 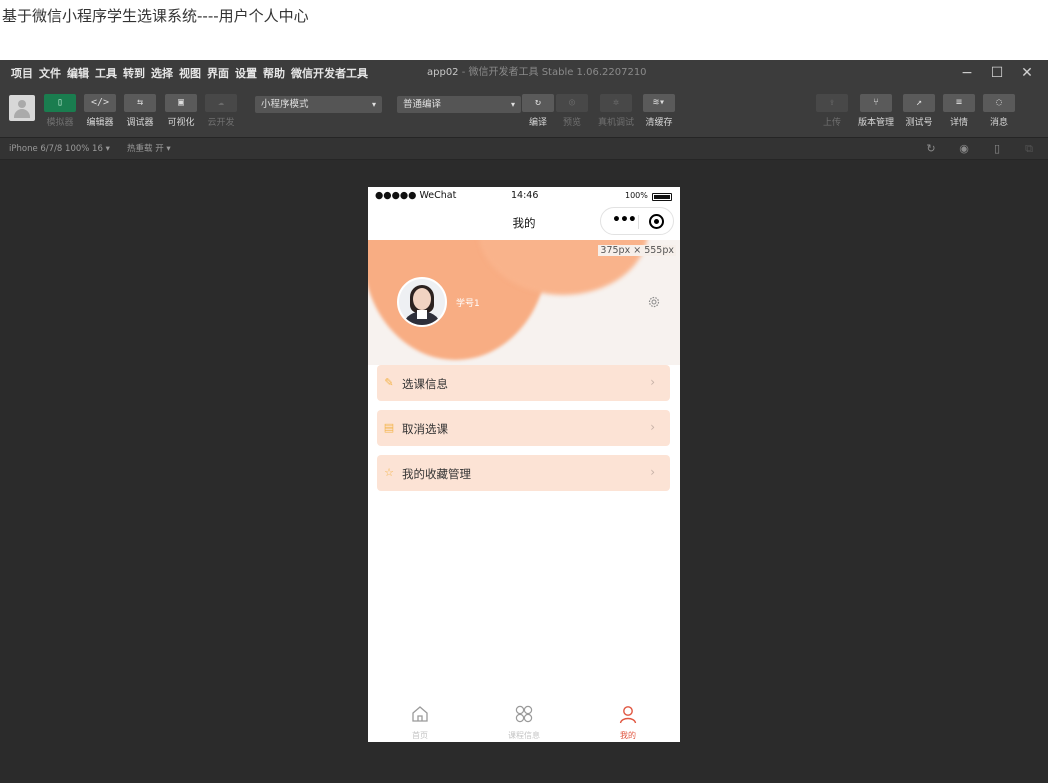 What do you see at coordinates (628, 715) in the screenshot?
I see `user-icon` at bounding box center [628, 715].